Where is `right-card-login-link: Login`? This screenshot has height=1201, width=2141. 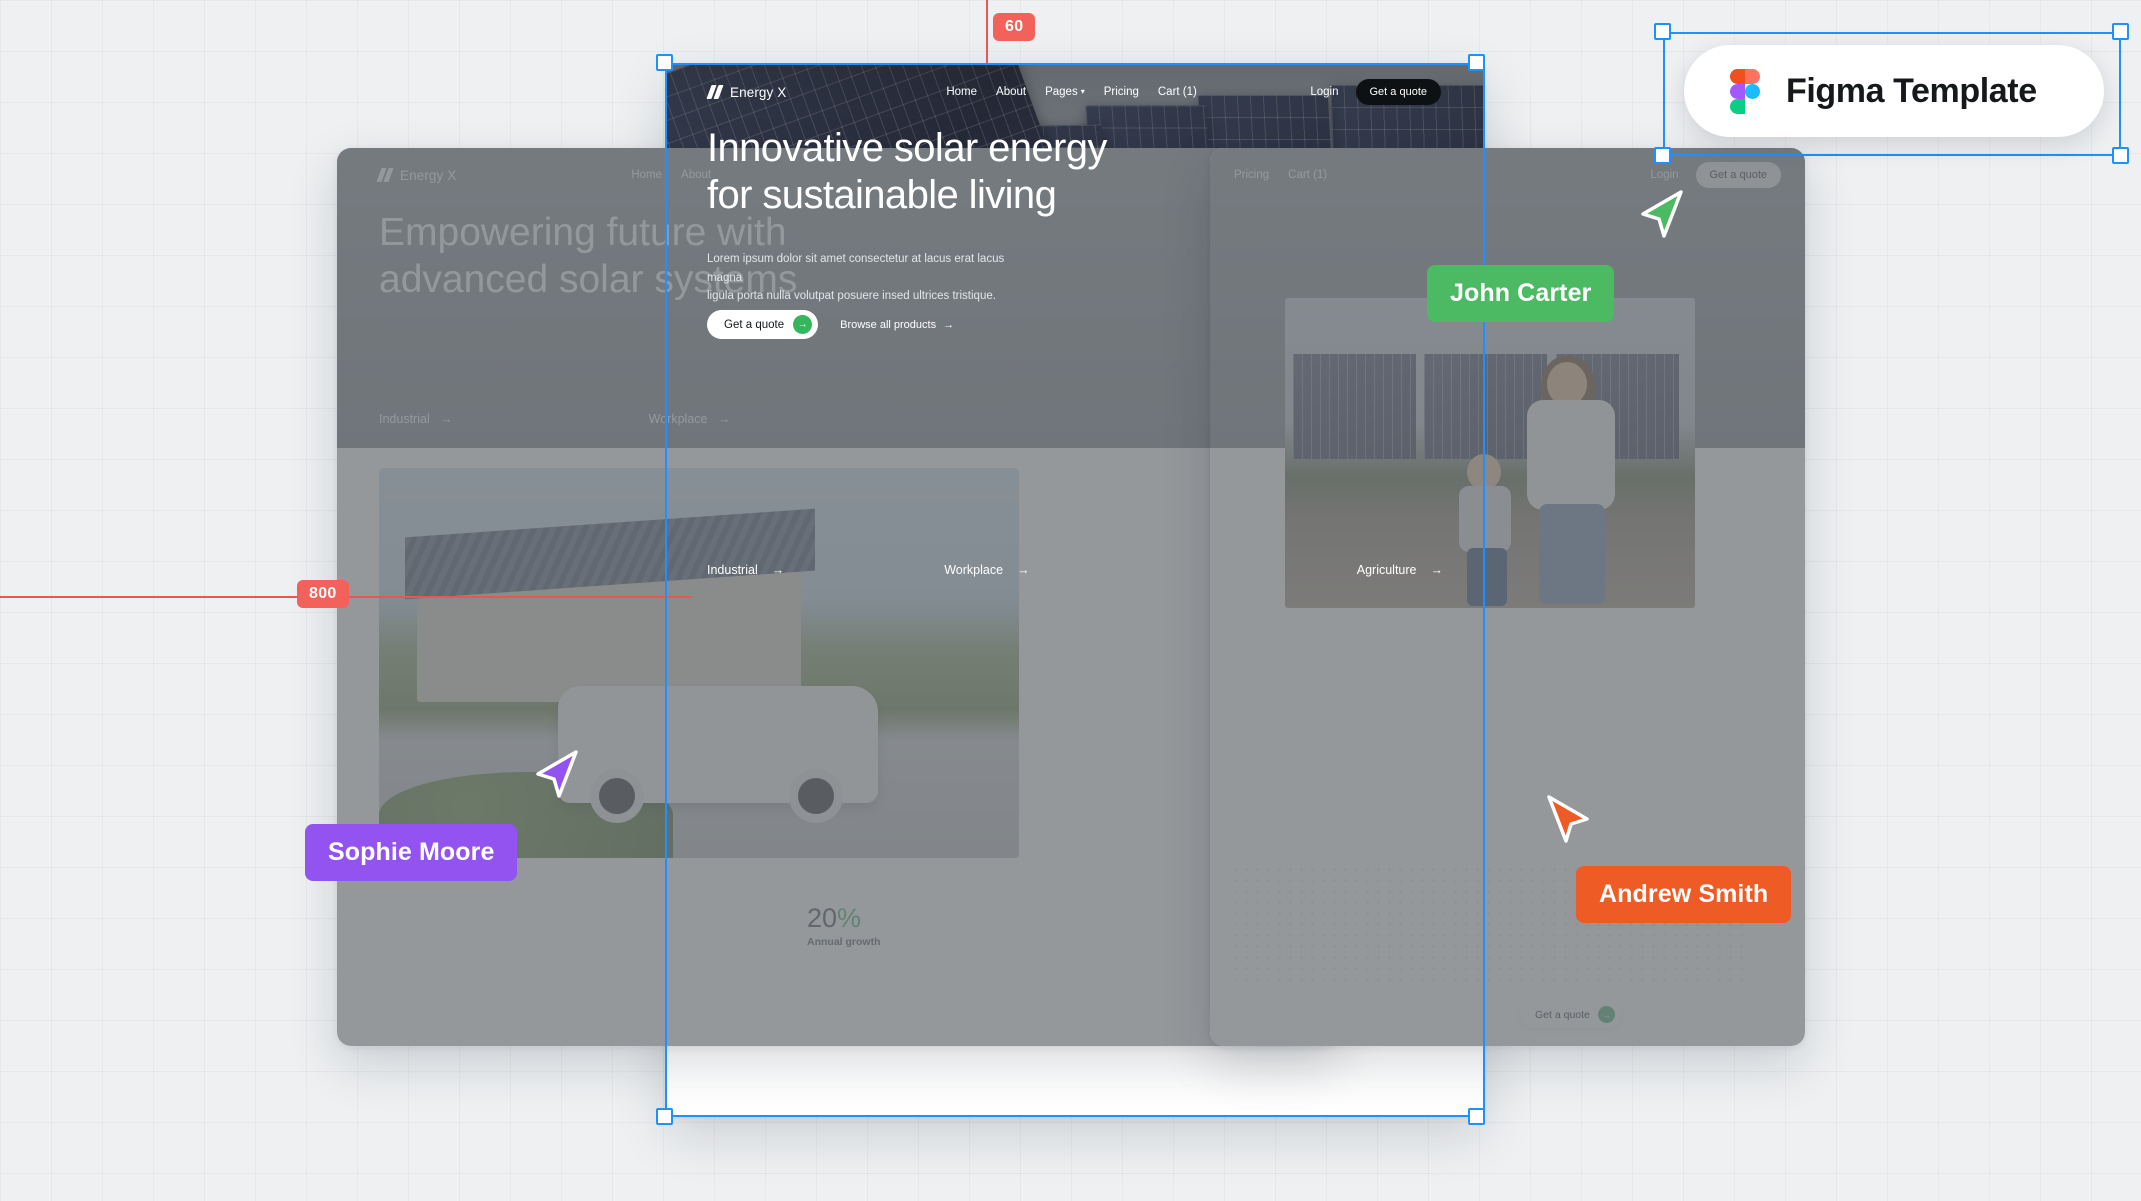 right-card-login-link: Login is located at coordinates (1664, 175).